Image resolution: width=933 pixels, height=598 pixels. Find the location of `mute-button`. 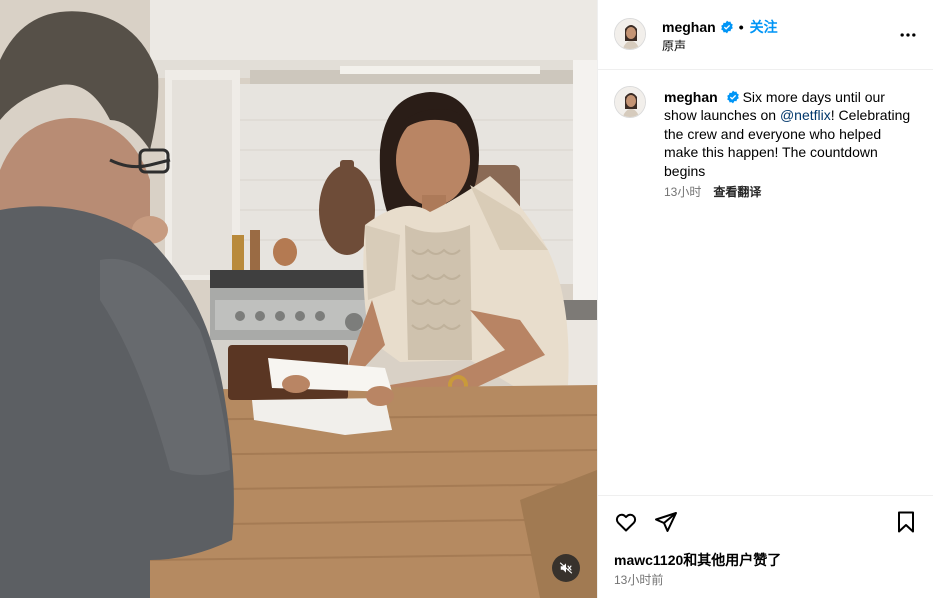

mute-button is located at coordinates (566, 568).